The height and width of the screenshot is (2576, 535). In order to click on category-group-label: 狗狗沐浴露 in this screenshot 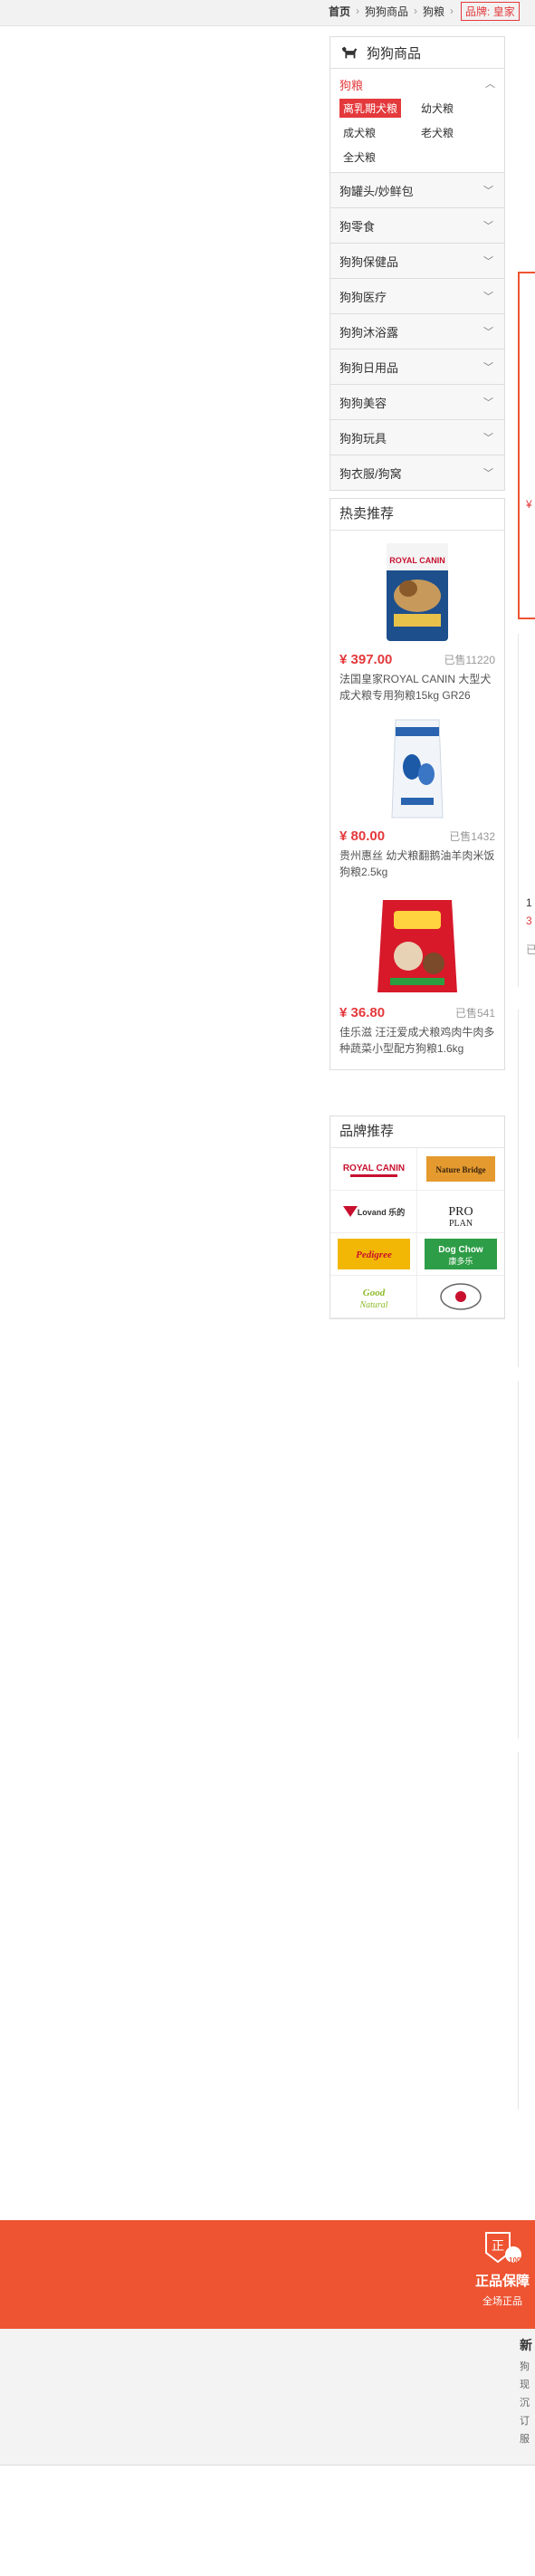, I will do `click(369, 332)`.